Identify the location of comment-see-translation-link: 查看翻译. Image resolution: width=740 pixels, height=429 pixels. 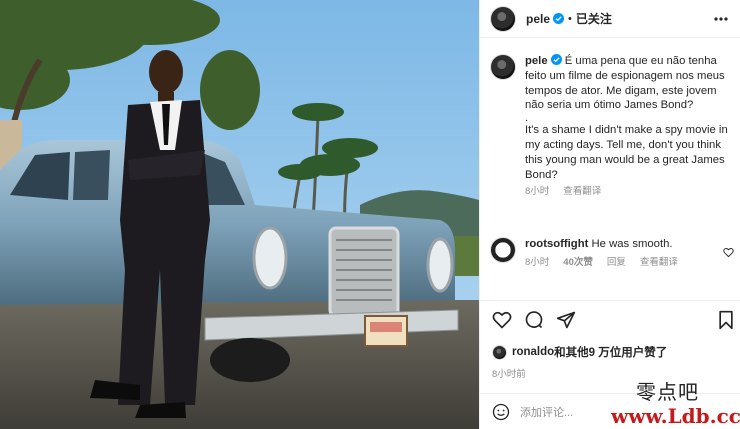
(659, 262).